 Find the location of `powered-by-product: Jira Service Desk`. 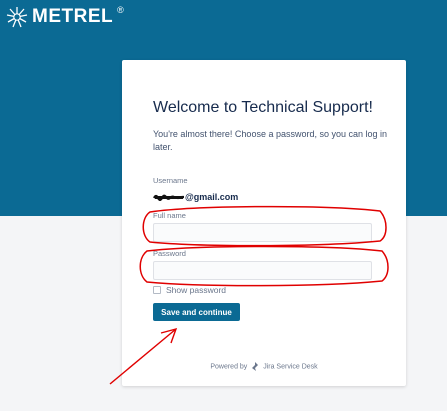

powered-by-product: Jira Service Desk is located at coordinates (290, 366).